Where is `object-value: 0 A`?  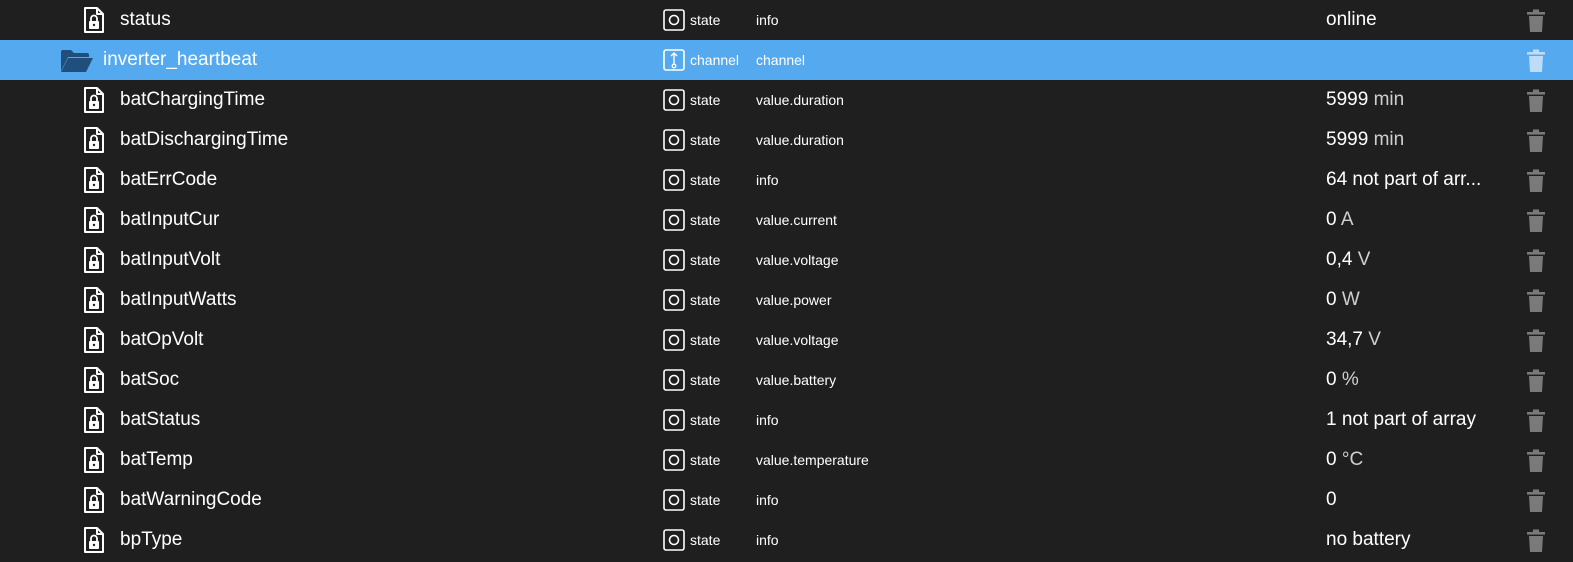 object-value: 0 A is located at coordinates (1340, 220).